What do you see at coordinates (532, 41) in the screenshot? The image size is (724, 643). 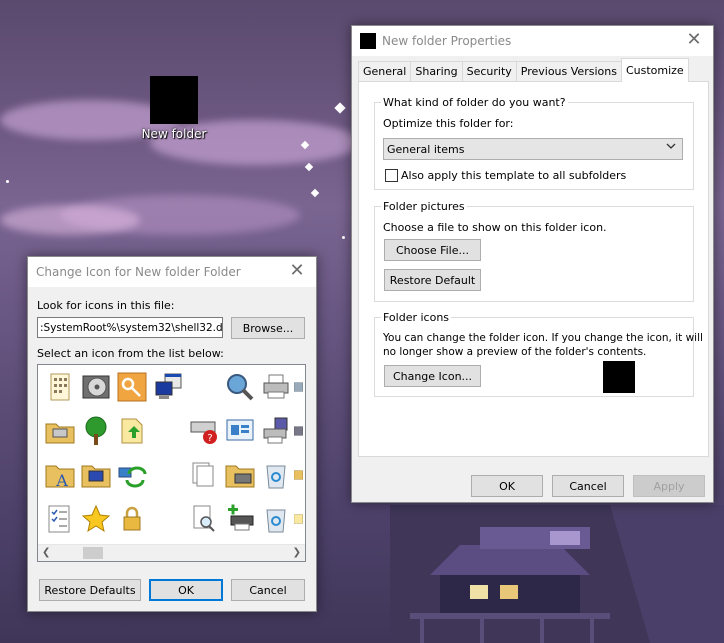 I see `properties-titlebar: New folder Properties ✕` at bounding box center [532, 41].